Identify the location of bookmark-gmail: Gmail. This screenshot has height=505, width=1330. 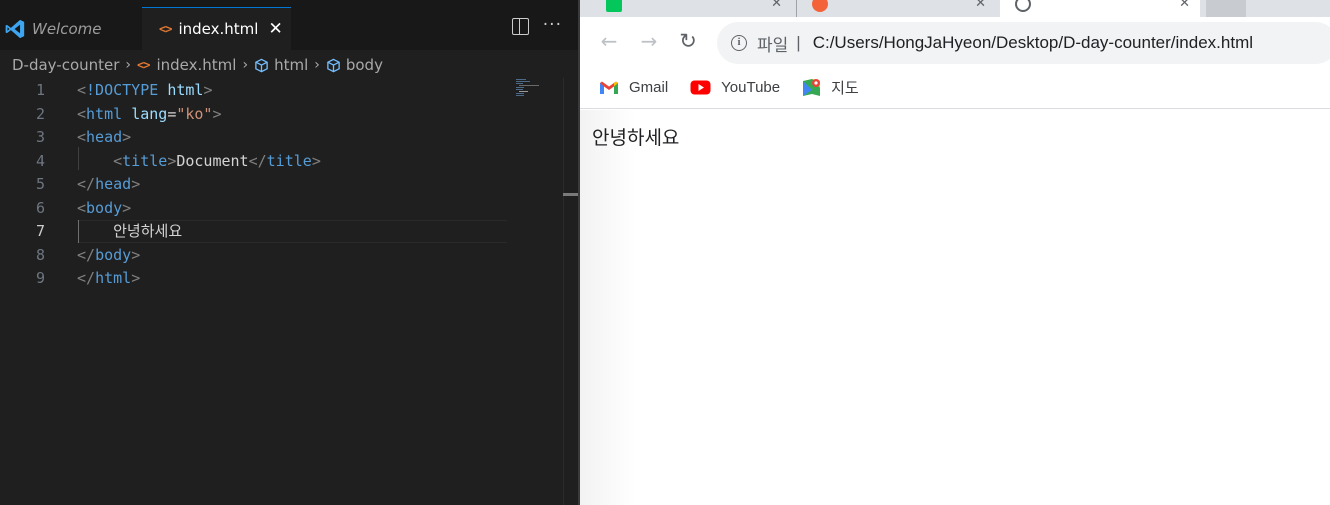
(633, 87).